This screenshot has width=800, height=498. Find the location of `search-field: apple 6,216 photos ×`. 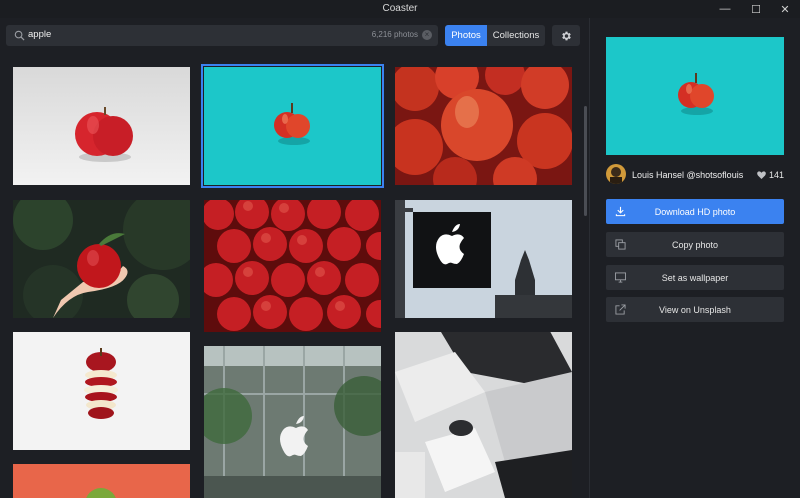

search-field: apple 6,216 photos × is located at coordinates (222, 35).